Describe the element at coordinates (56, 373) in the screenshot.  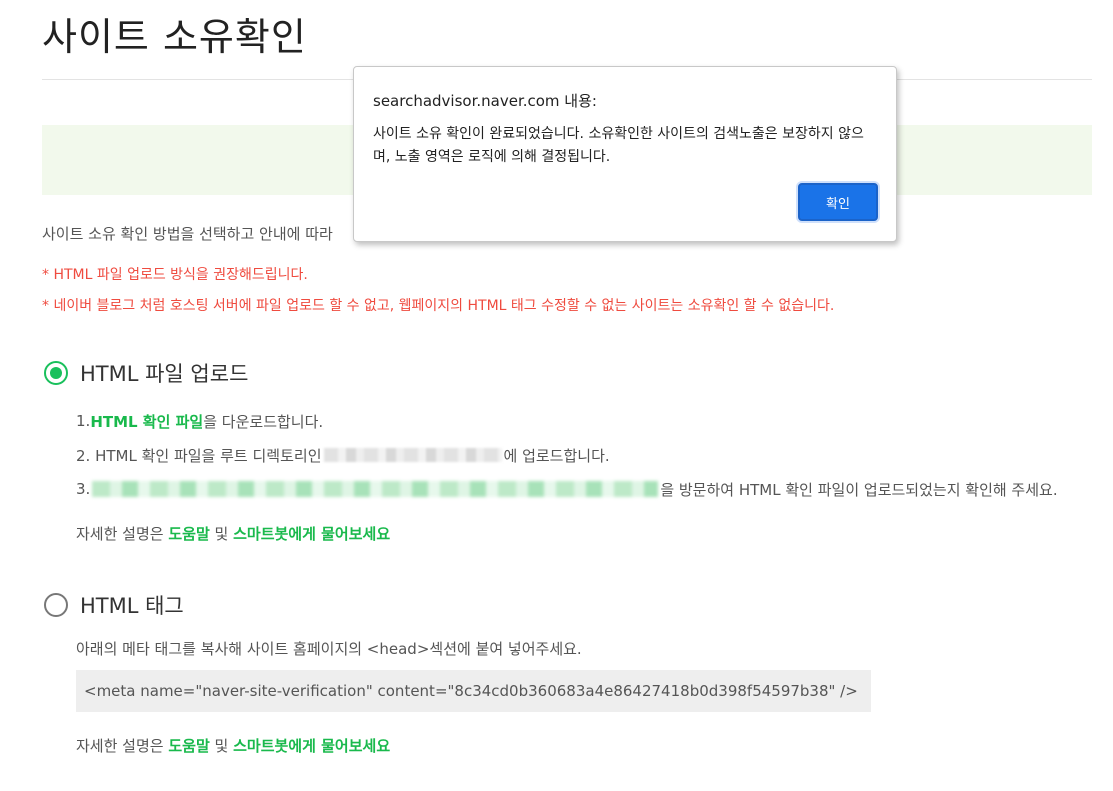
I see `radio-html-file` at that location.